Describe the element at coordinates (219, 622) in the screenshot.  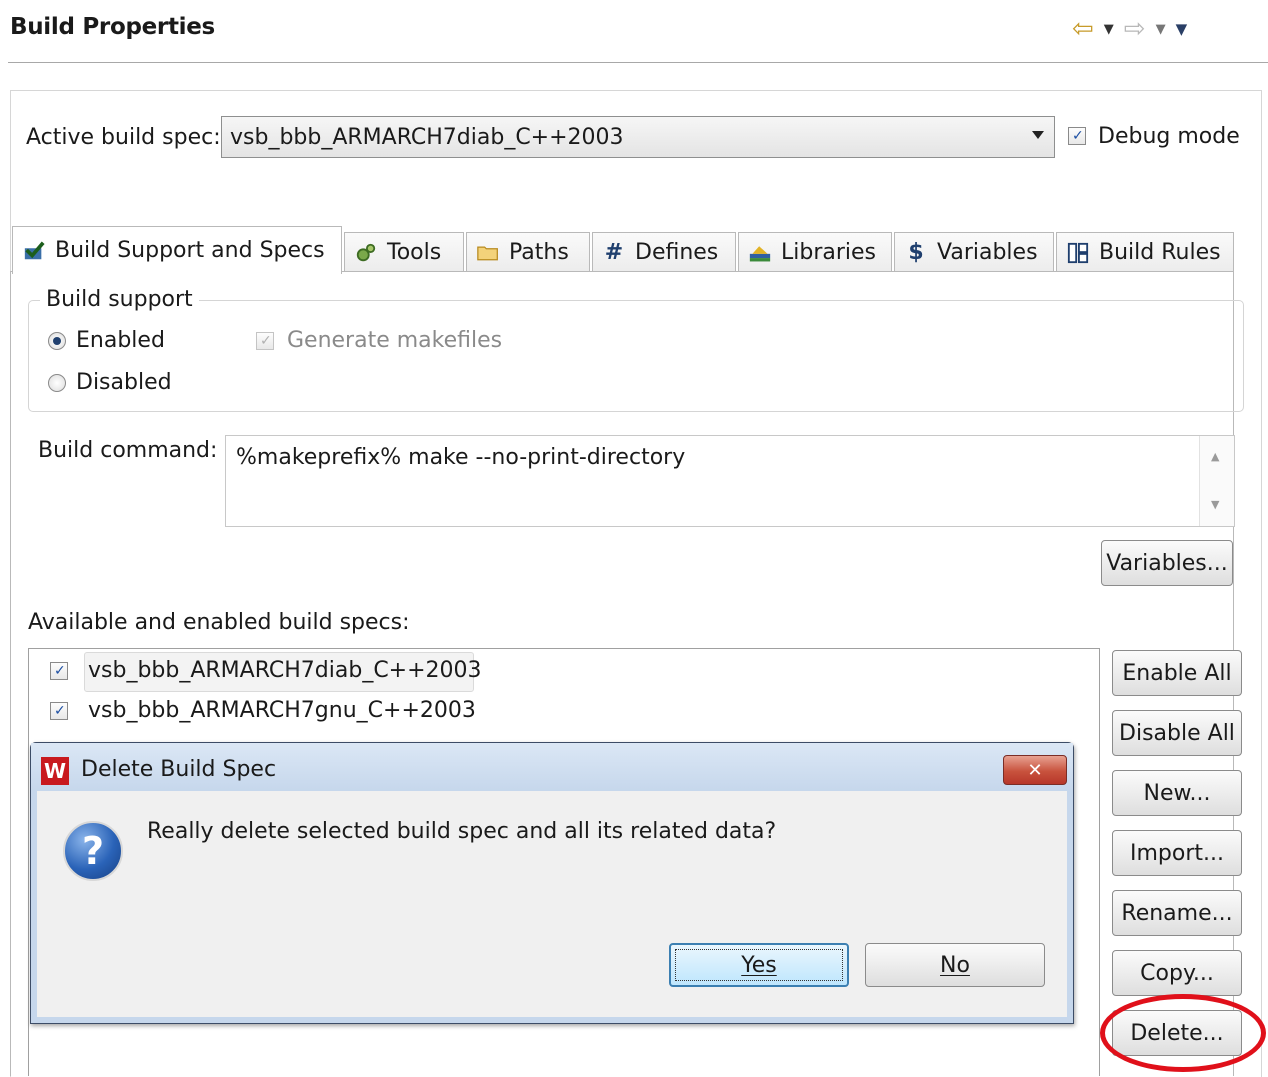
I see `available-specs-label: Available and enabled build specs:` at that location.